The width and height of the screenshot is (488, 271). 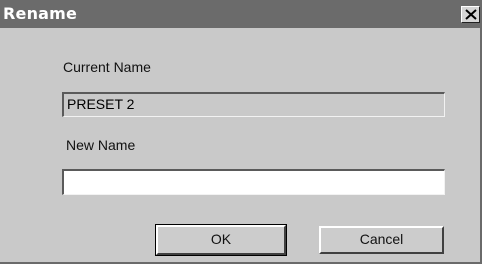 What do you see at coordinates (101, 145) in the screenshot?
I see `new-name-label: New Name` at bounding box center [101, 145].